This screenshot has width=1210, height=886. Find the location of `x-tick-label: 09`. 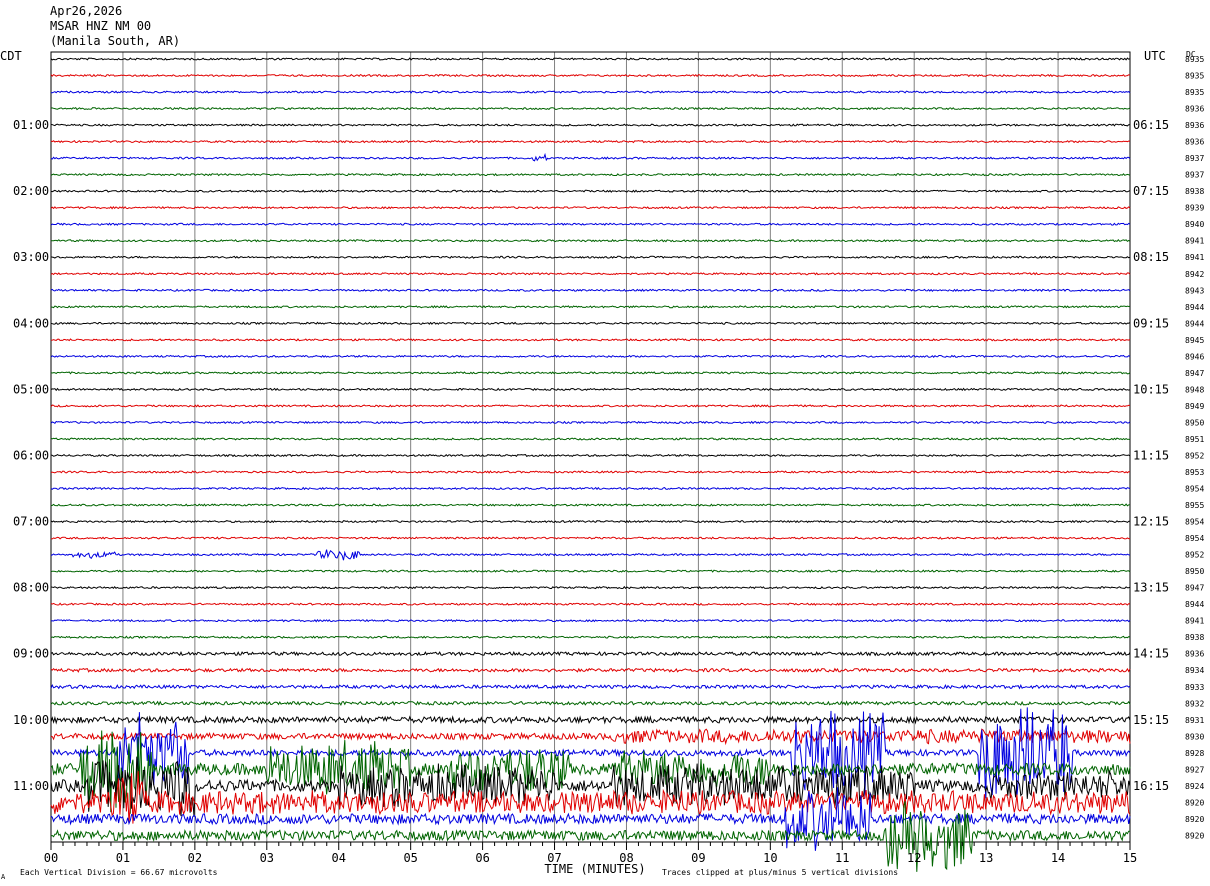

x-tick-label: 09 is located at coordinates (698, 858).